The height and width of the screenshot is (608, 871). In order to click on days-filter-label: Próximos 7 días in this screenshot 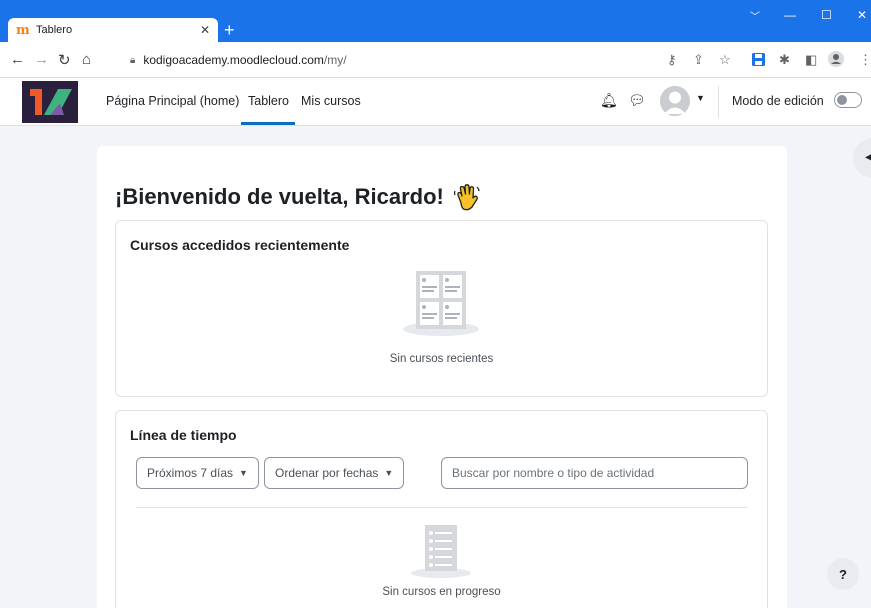, I will do `click(190, 473)`.